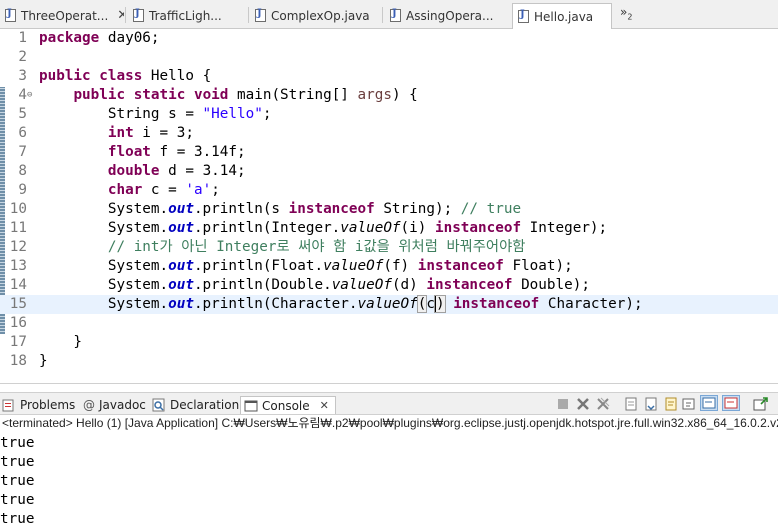 The image size is (778, 529). What do you see at coordinates (18, 285) in the screenshot?
I see `line-number: 14` at bounding box center [18, 285].